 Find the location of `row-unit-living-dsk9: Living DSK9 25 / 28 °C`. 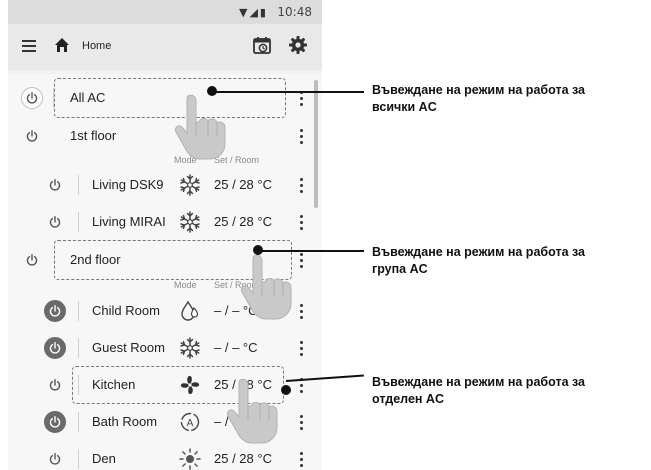

row-unit-living-dsk9: Living DSK9 25 / 28 °C is located at coordinates (160, 185).